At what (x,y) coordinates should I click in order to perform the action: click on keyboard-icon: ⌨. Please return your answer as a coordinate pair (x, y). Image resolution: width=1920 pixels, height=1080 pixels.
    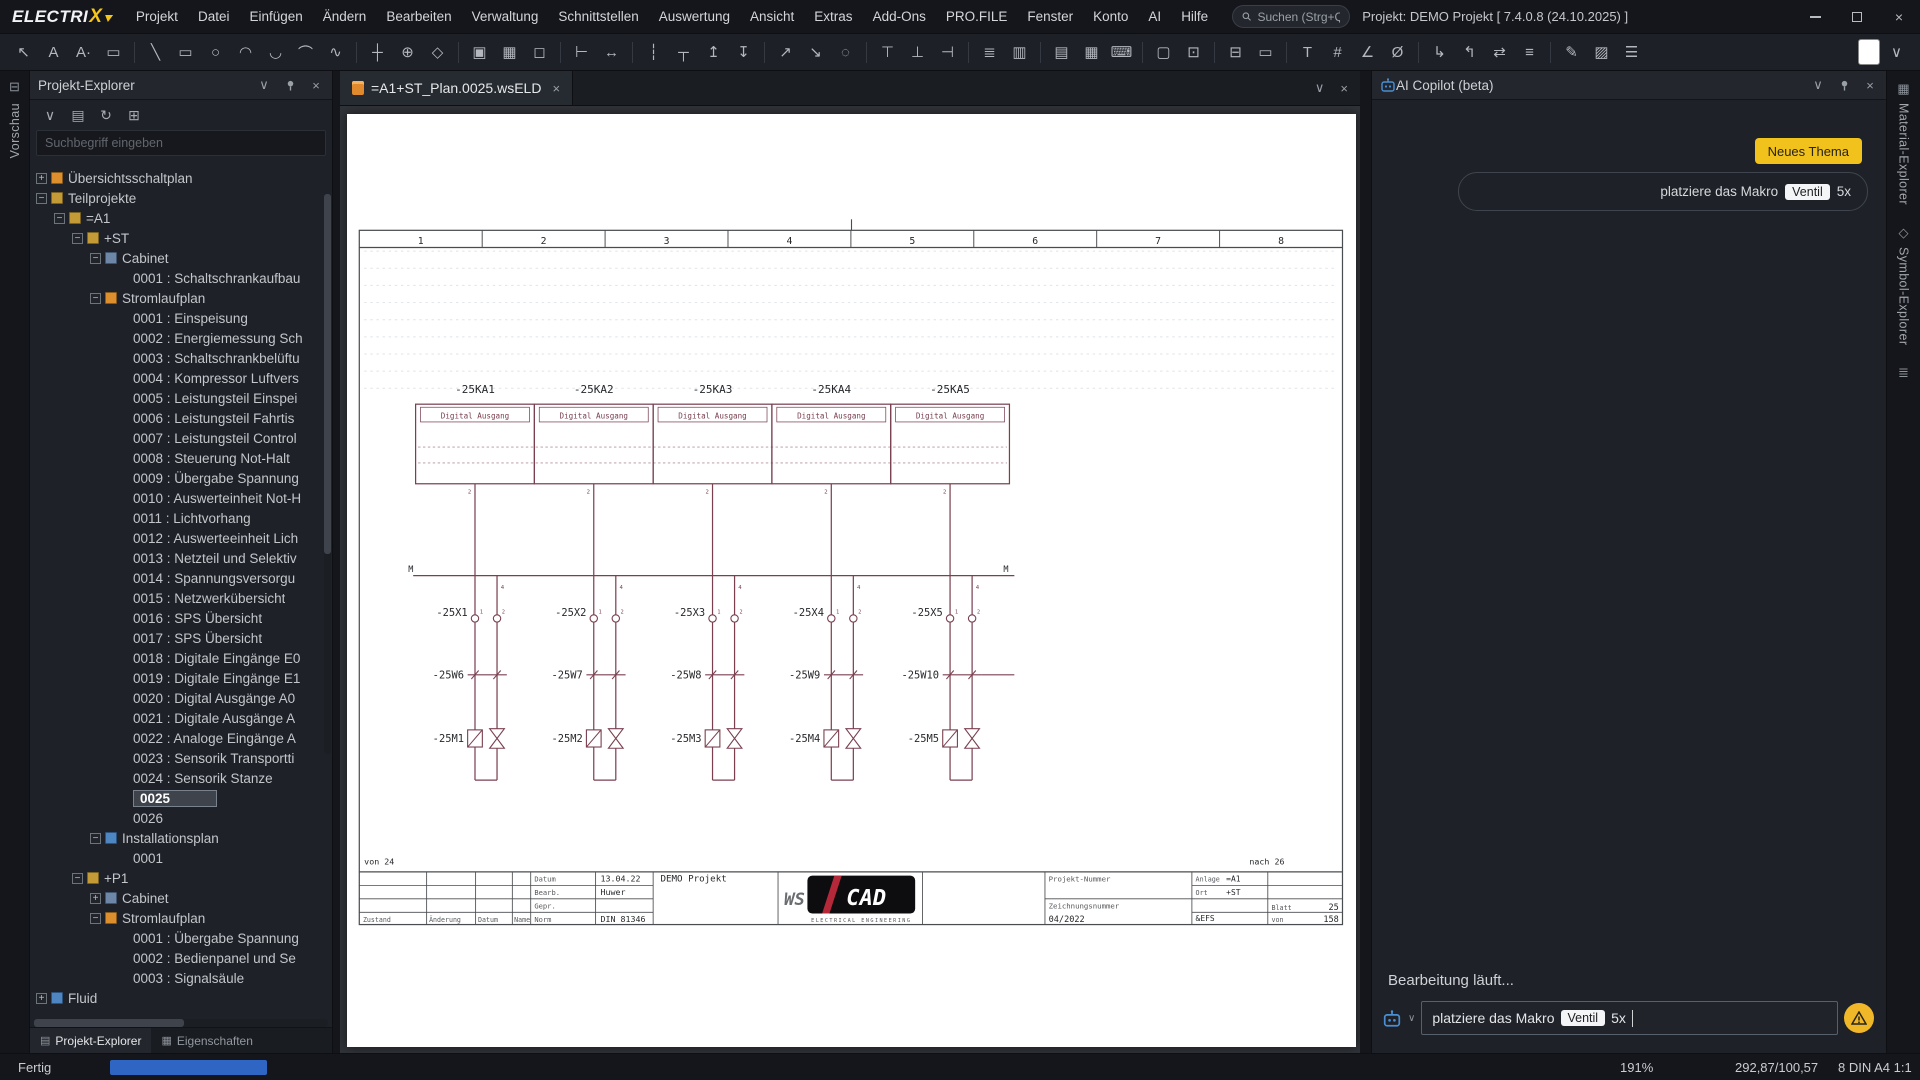
    Looking at the image, I should click on (1121, 52).